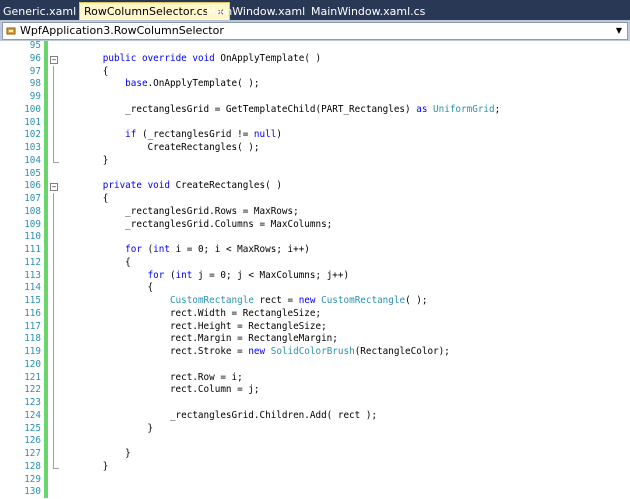 This screenshot has width=630, height=499. Describe the element at coordinates (315, 441) in the screenshot. I see `code-line: 126` at that location.